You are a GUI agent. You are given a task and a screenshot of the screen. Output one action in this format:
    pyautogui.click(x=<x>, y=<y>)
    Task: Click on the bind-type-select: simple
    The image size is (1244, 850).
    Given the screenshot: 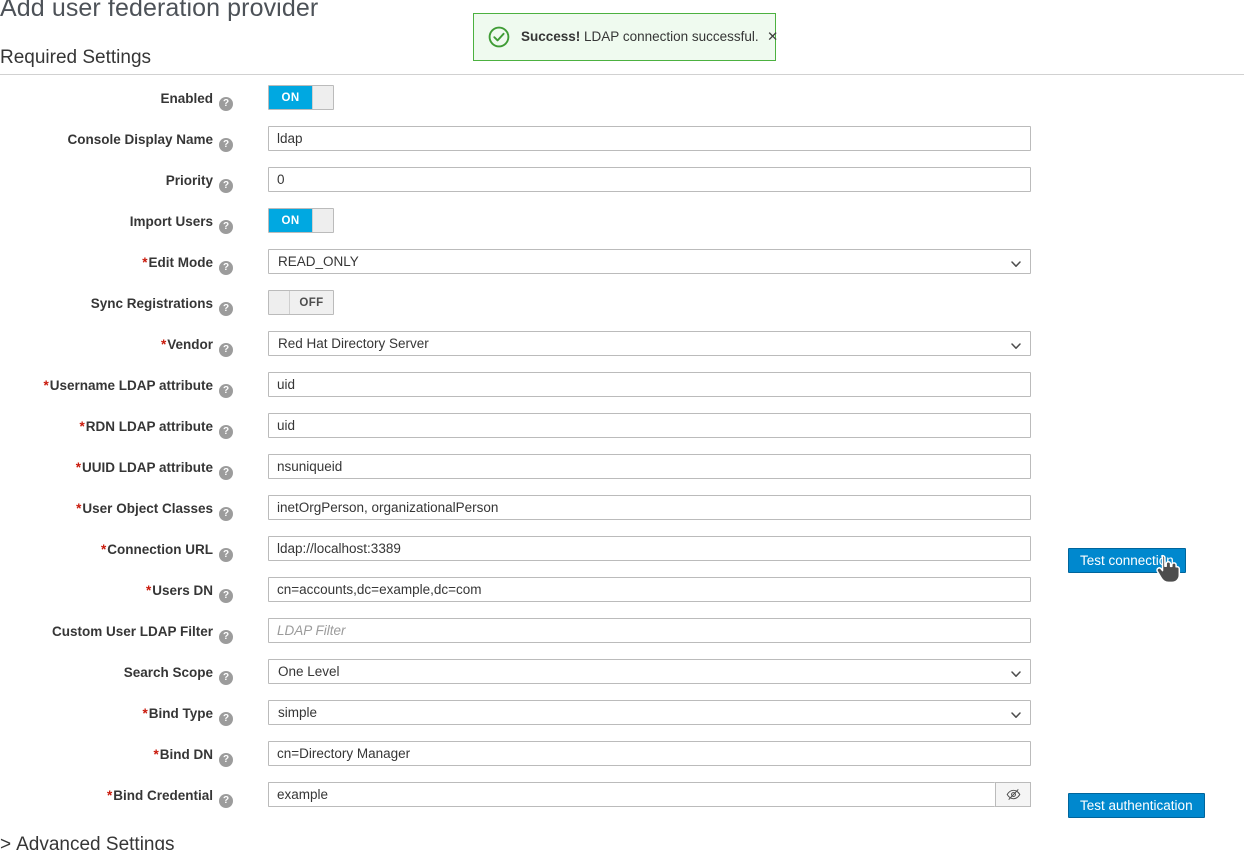 What is the action you would take?
    pyautogui.click(x=649, y=712)
    